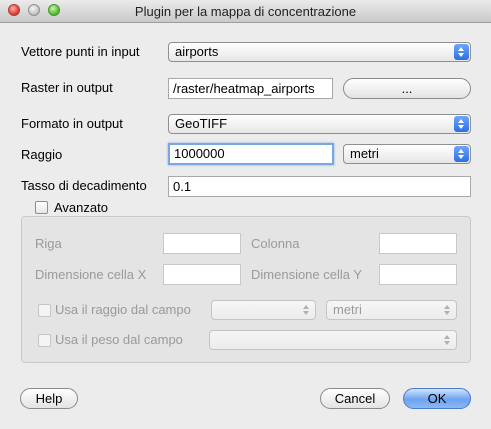  What do you see at coordinates (41, 207) in the screenshot?
I see `advanced-checkbox` at bounding box center [41, 207].